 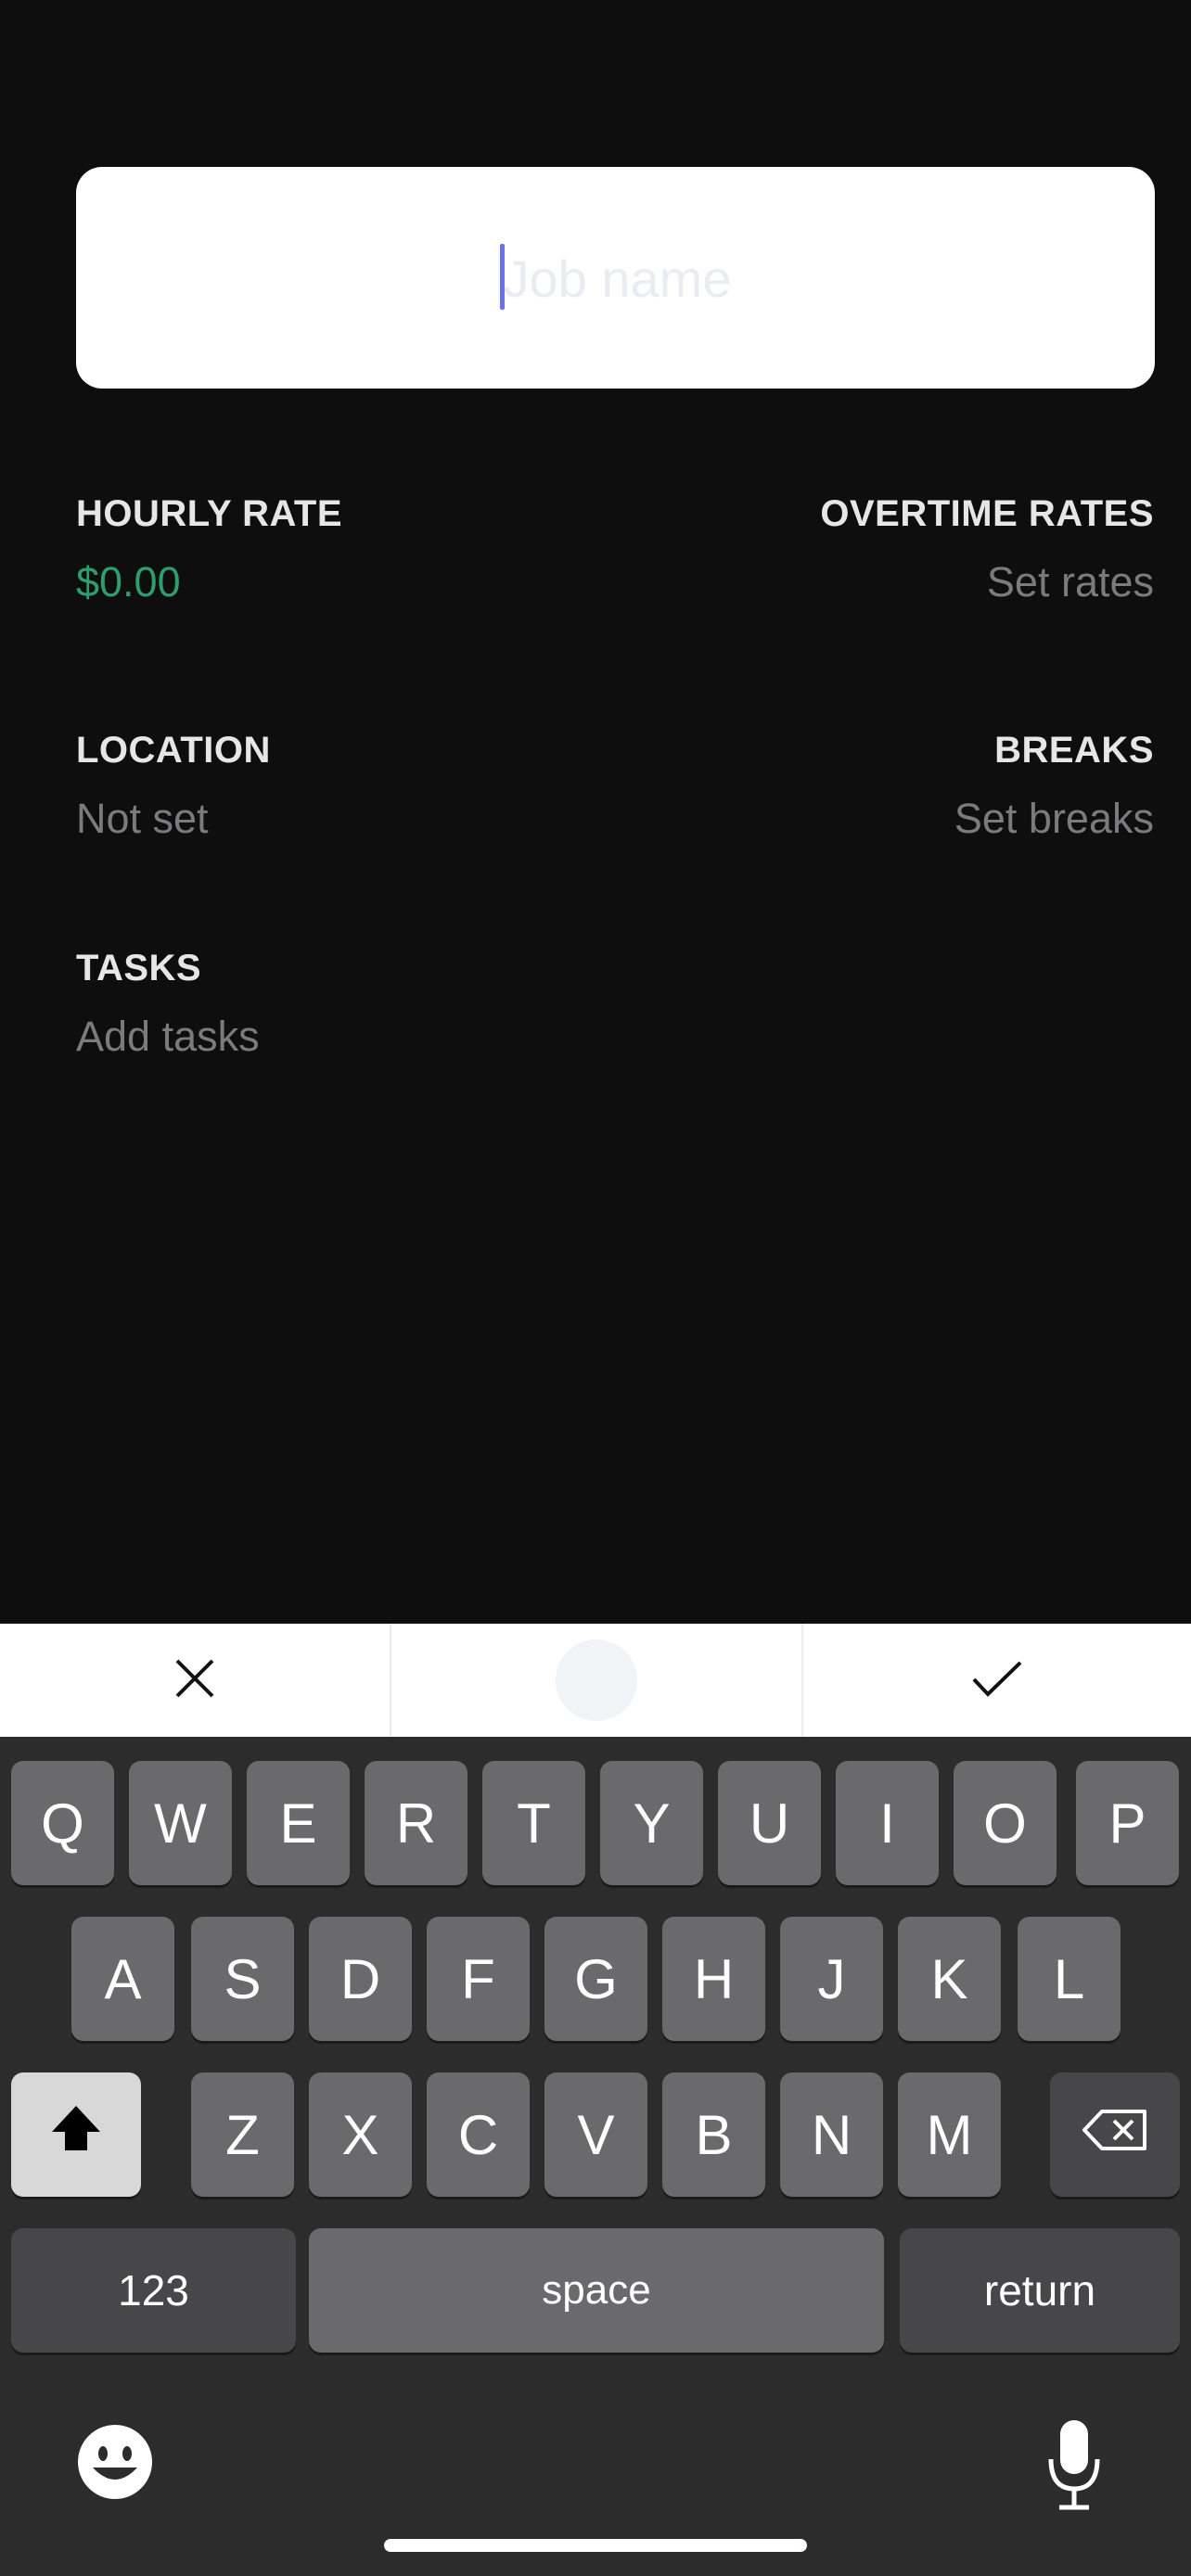 I want to click on confirm-button, so click(x=997, y=1680).